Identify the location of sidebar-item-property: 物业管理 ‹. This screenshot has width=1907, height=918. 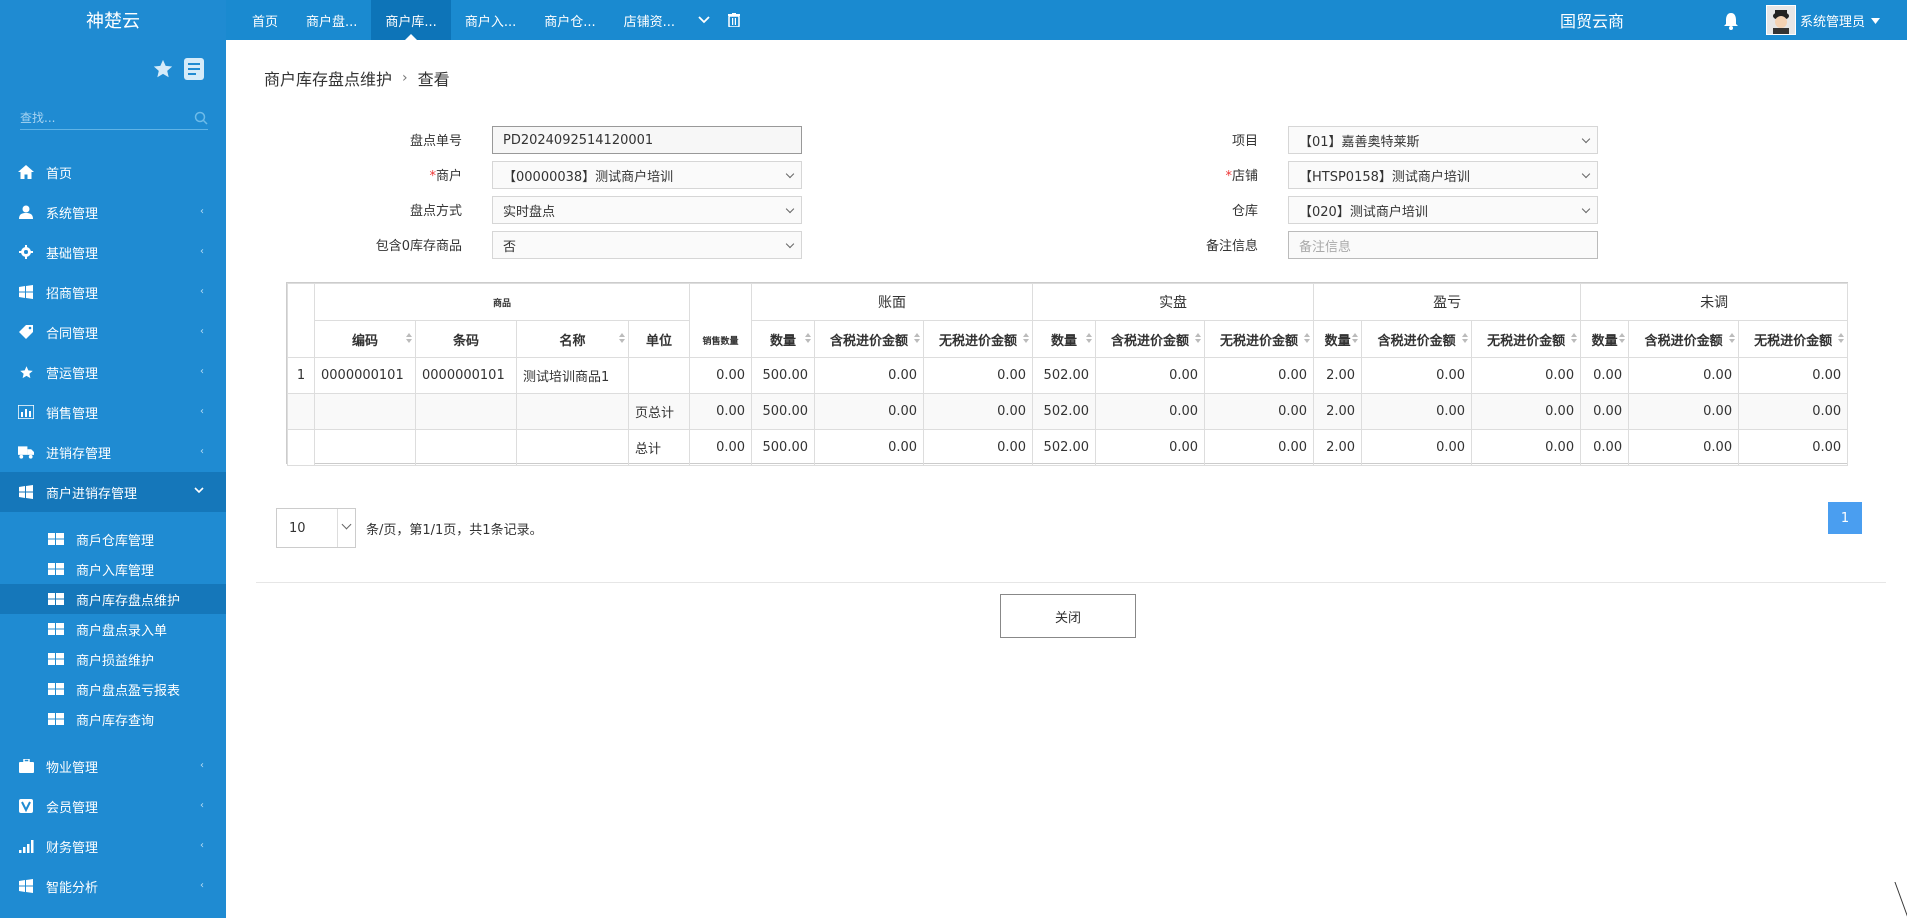
(113, 766).